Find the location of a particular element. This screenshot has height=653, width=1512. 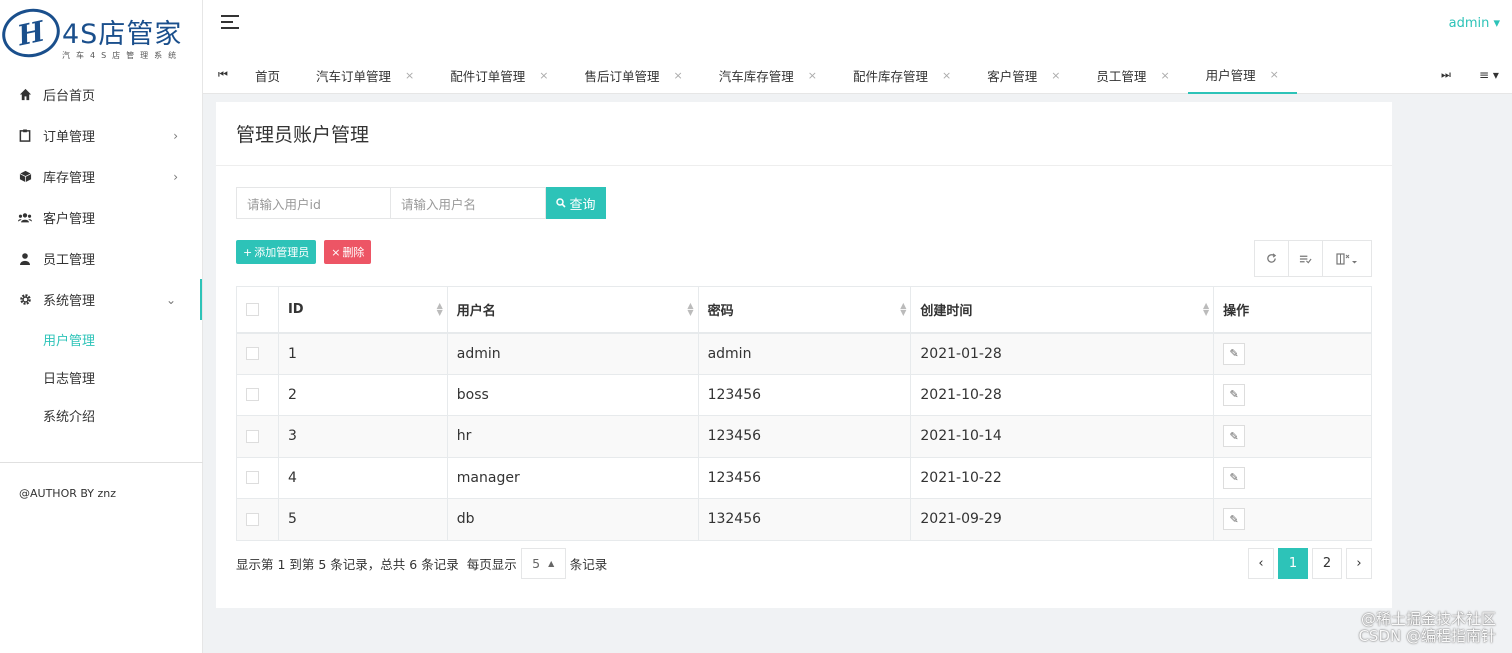

tab-home: 首页 is located at coordinates (267, 75).